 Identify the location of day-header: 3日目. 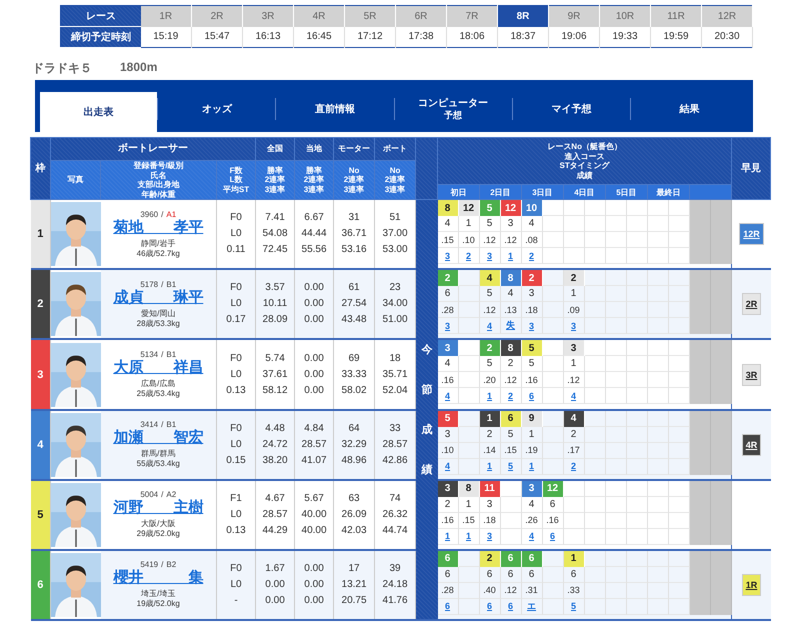
(543, 192).